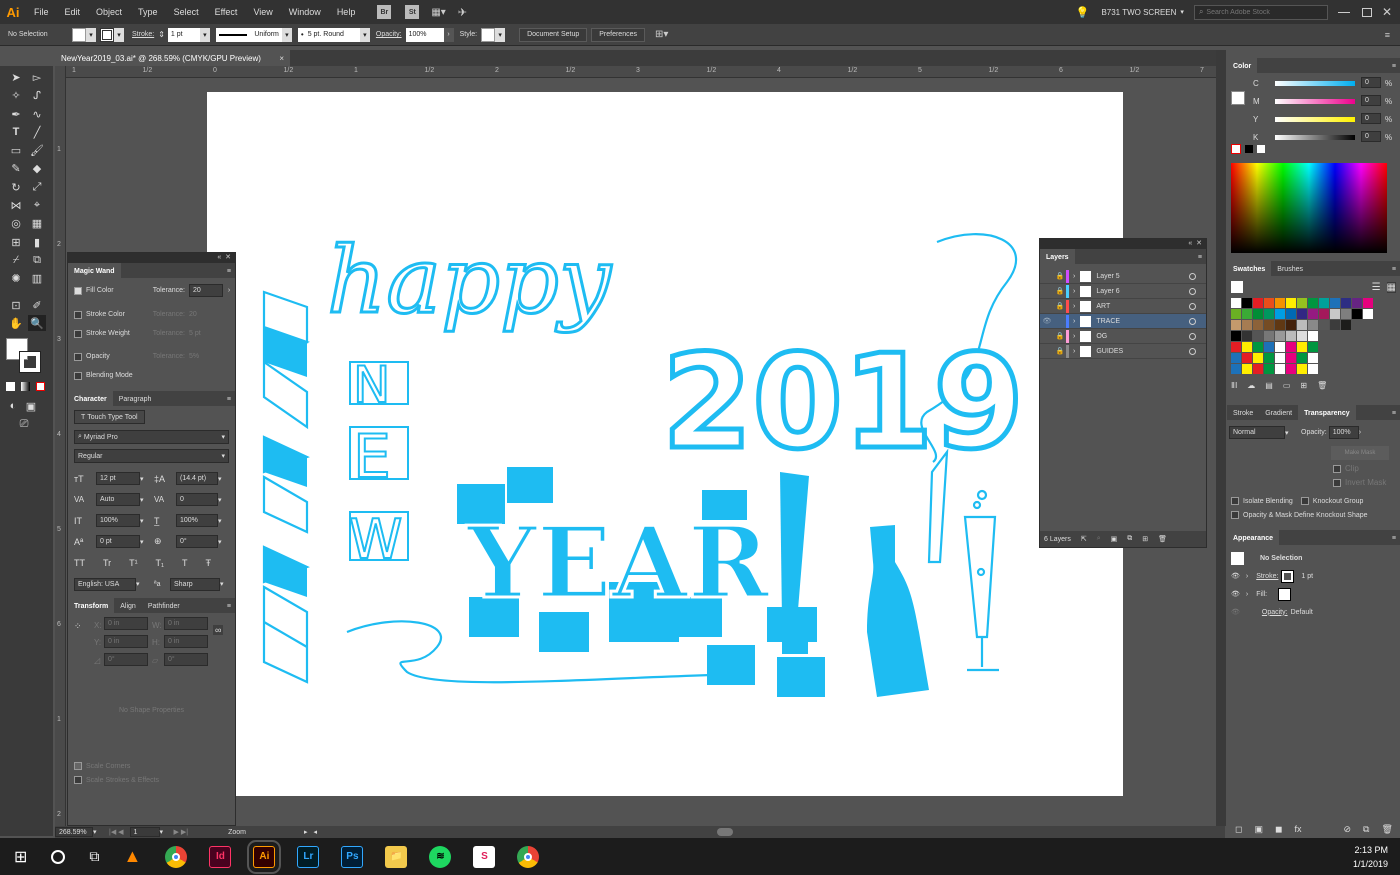  What do you see at coordinates (126, 659) in the screenshot?
I see `angle-field: 0°` at bounding box center [126, 659].